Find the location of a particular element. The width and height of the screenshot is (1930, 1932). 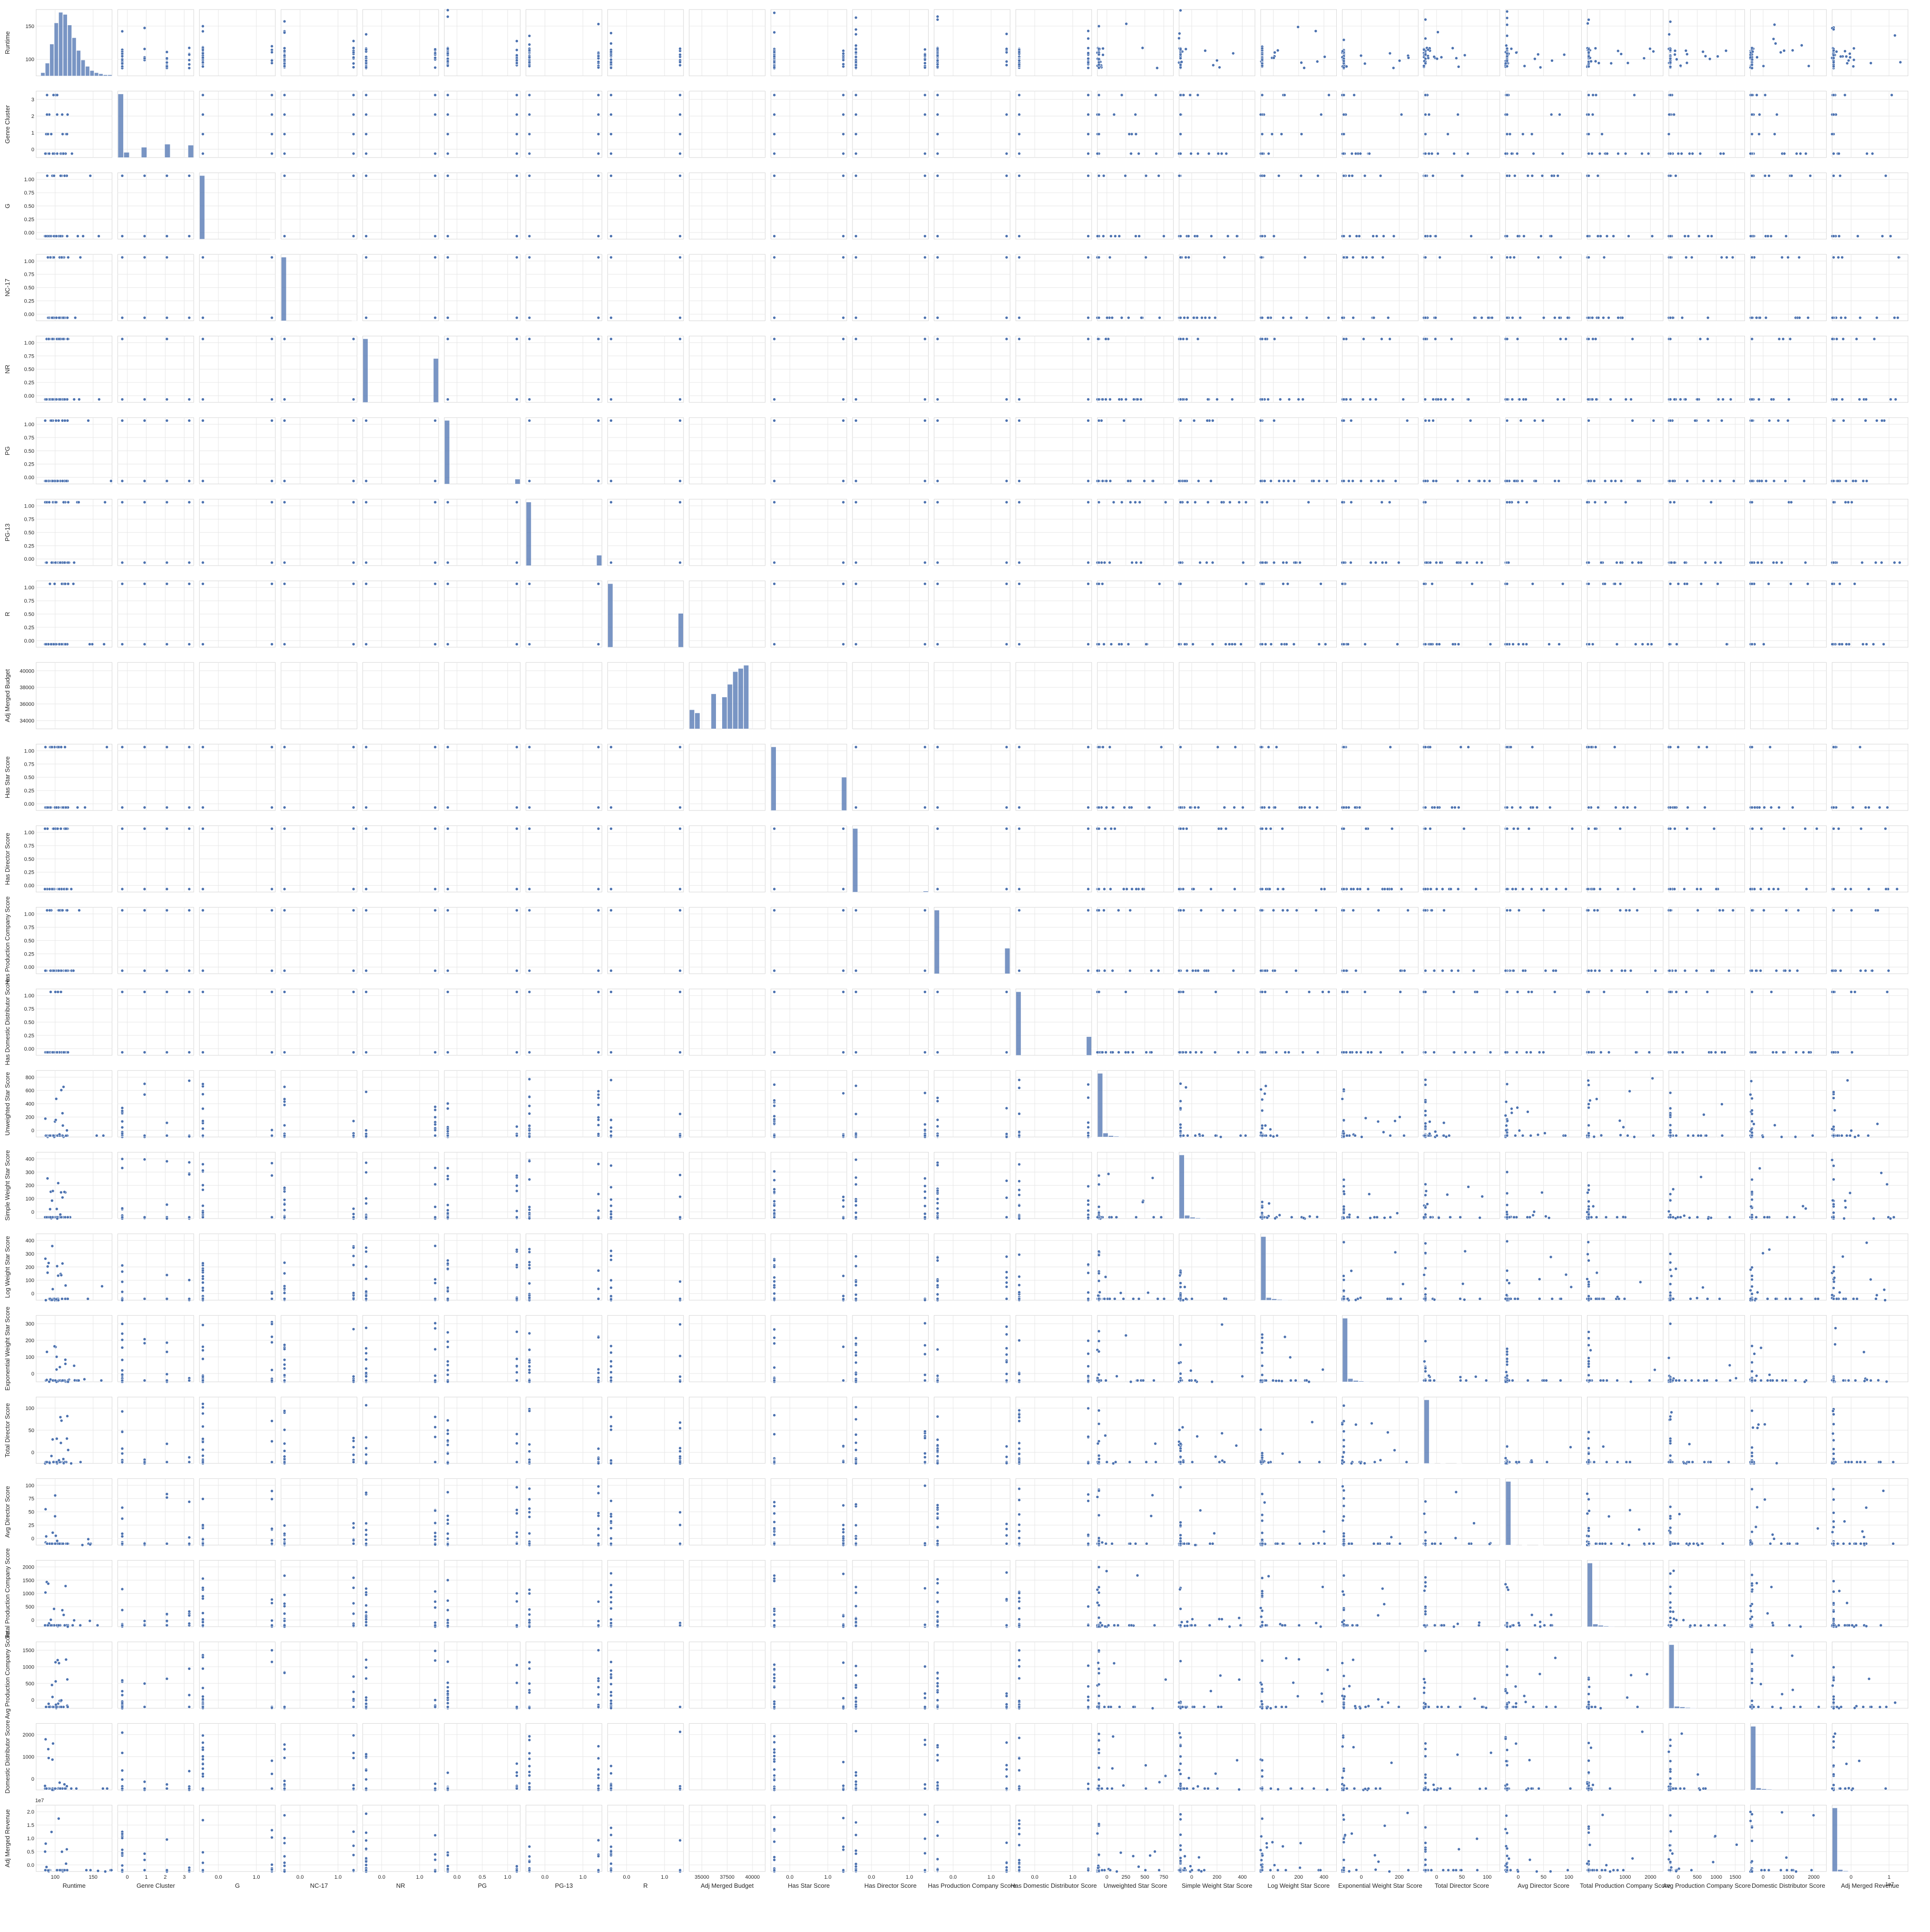

subplot-r1-c7 is located at coordinates (645, 124).